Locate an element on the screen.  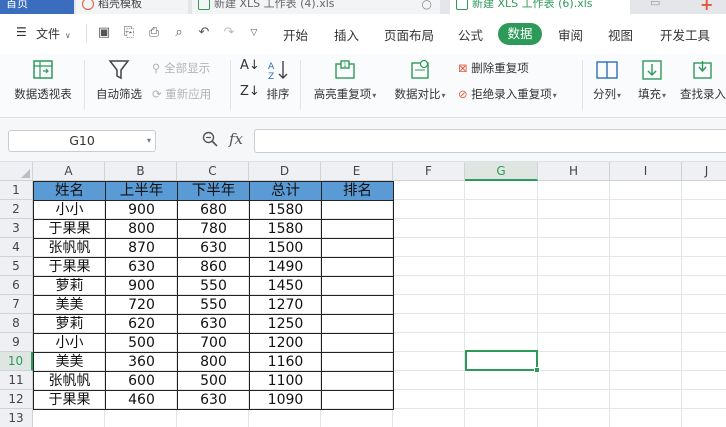
table-cell: 800 is located at coordinates (141, 229).